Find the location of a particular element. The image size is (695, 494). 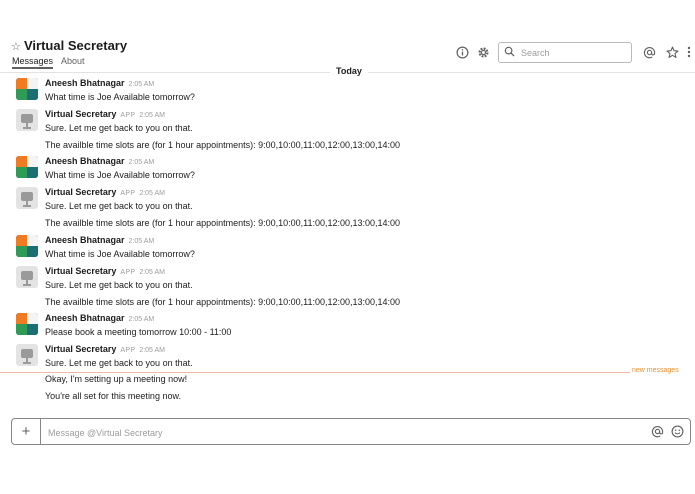

star-icon: ☆ is located at coordinates (16, 46).